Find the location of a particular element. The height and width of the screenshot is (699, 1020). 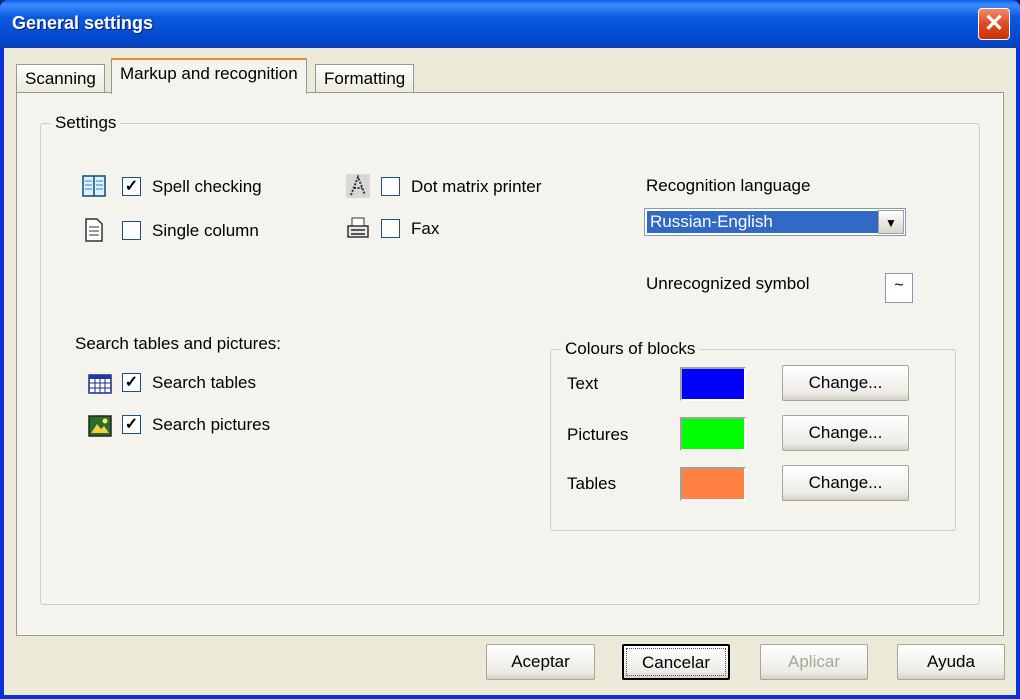

help-button: Ayuda is located at coordinates (951, 662).